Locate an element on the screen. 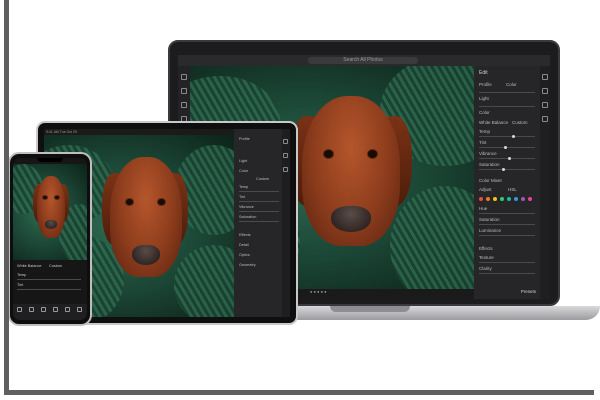  phone-notch is located at coordinates (50, 160).